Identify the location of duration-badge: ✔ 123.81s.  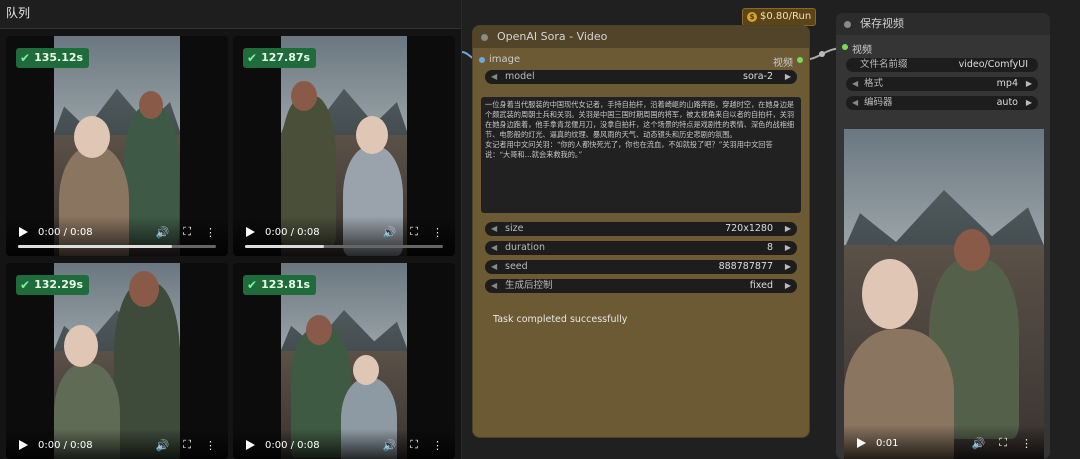
(280, 285).